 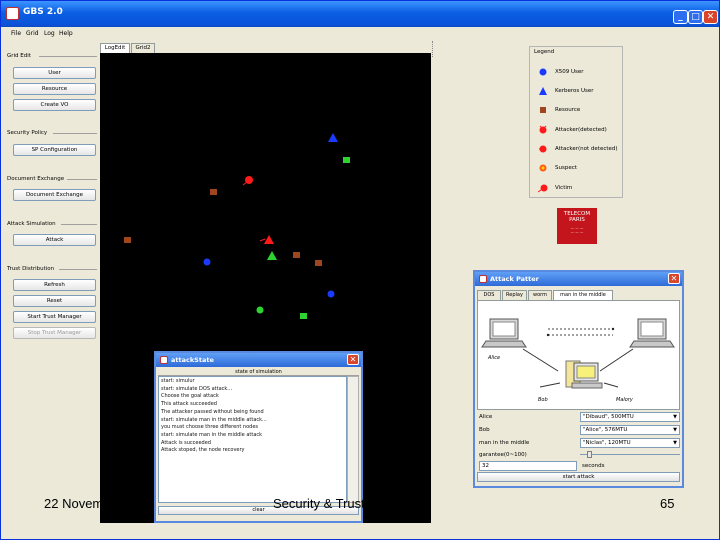 I want to click on stop-trust-manager-button: Stop Trust Manager, so click(x=54, y=333).